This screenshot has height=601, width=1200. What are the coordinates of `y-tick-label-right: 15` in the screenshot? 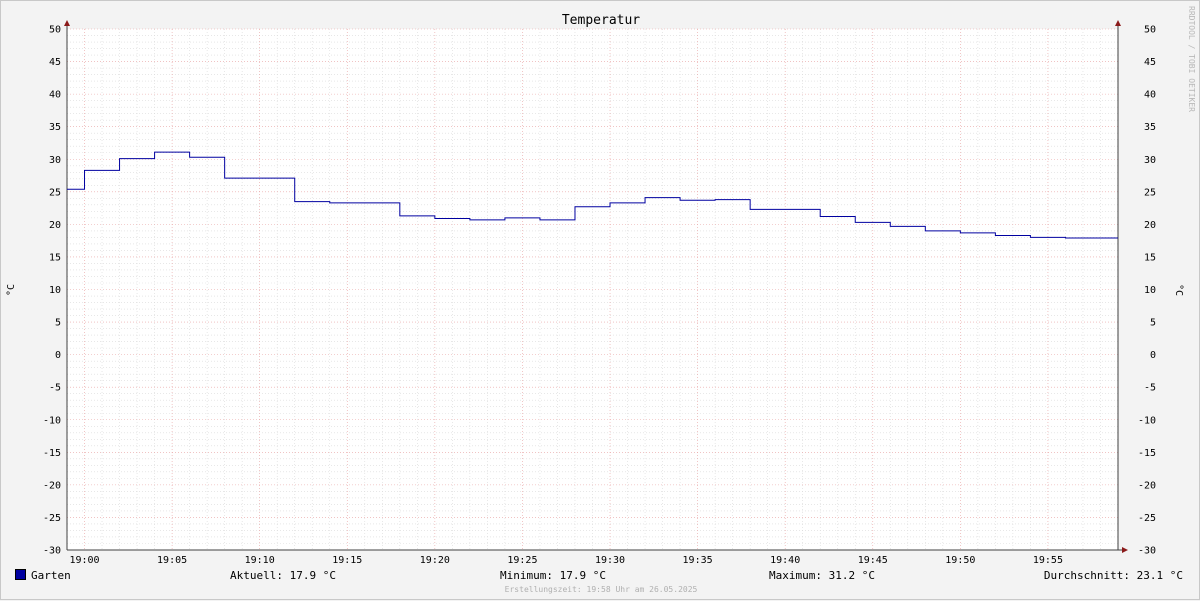 It's located at (1150, 257).